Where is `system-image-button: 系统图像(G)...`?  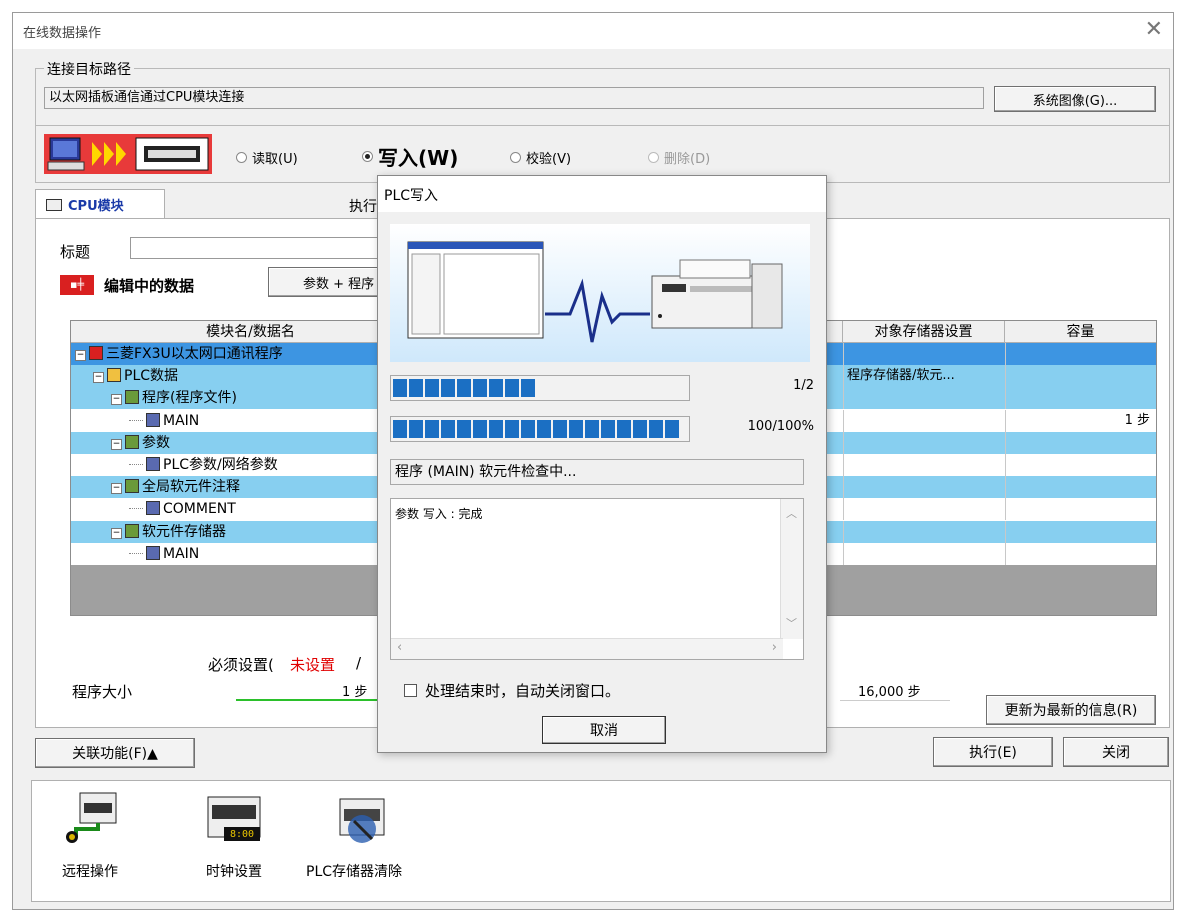 system-image-button: 系统图像(G)... is located at coordinates (1075, 99).